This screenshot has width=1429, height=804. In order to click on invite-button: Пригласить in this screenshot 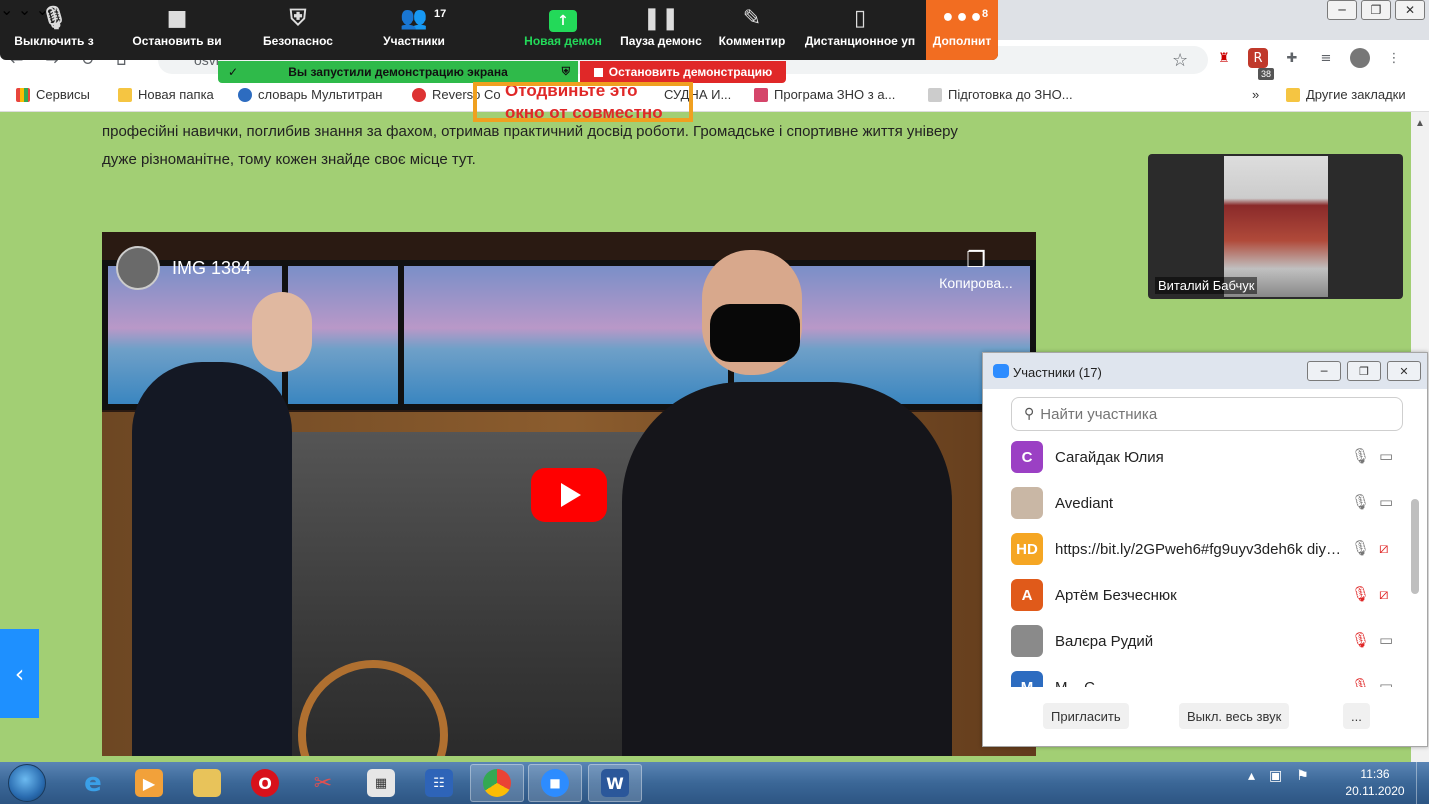, I will do `click(1086, 716)`.